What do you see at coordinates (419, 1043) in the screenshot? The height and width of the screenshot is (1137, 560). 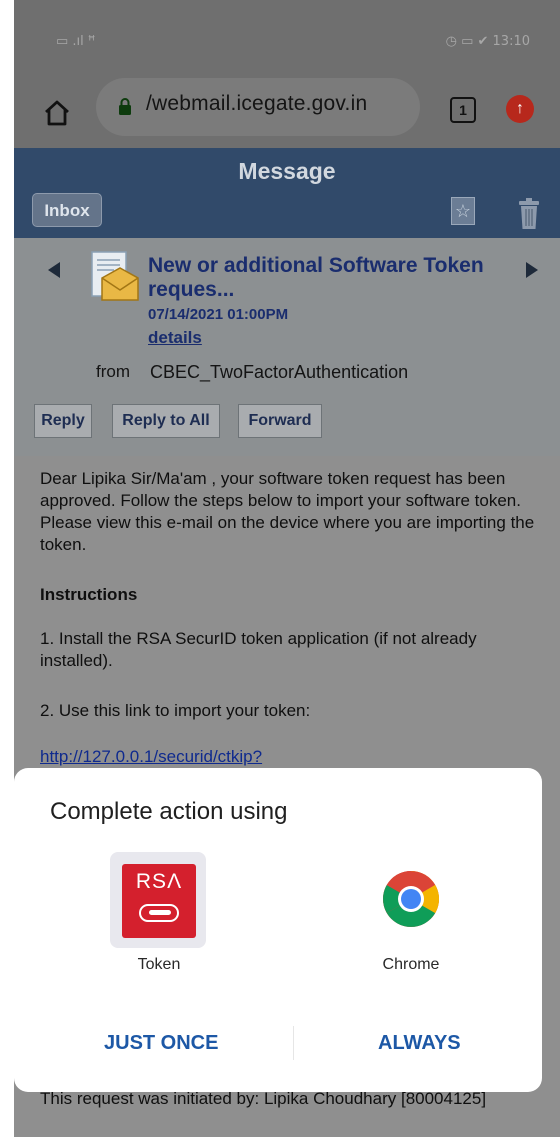 I see `always-button: ALWAYS` at bounding box center [419, 1043].